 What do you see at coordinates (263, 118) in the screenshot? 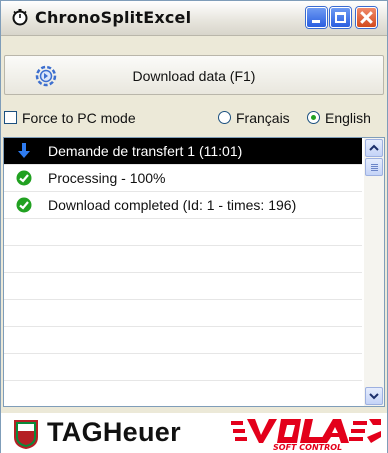
I see `radio-francais-label: Français` at bounding box center [263, 118].